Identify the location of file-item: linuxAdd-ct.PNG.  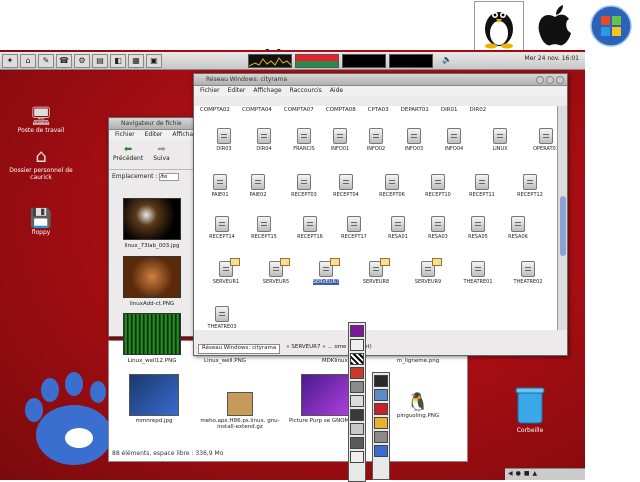
(152, 281).